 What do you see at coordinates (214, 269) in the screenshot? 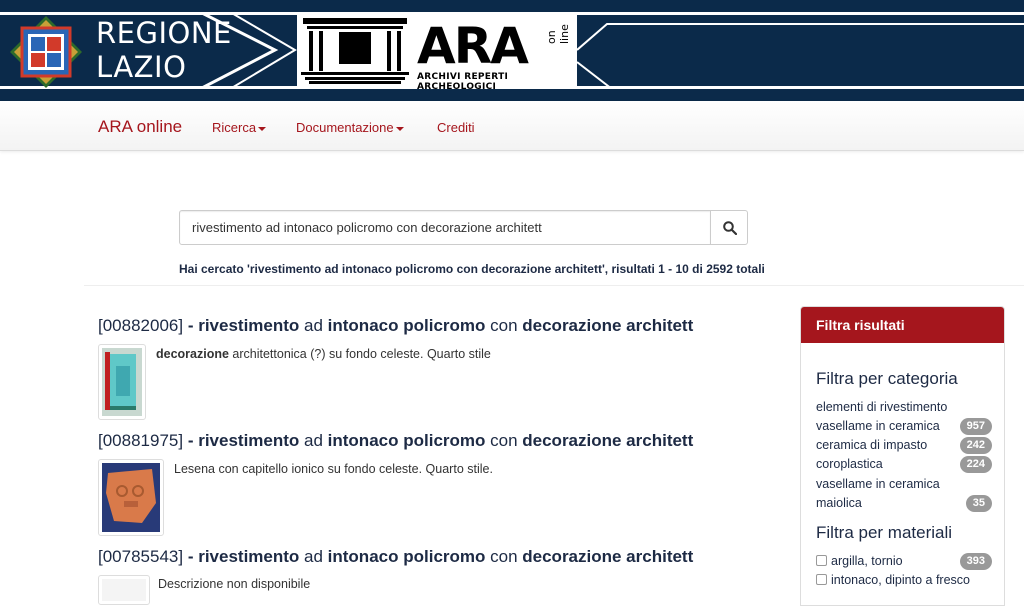
I see `summary-prefix: Hai cercato '` at bounding box center [214, 269].